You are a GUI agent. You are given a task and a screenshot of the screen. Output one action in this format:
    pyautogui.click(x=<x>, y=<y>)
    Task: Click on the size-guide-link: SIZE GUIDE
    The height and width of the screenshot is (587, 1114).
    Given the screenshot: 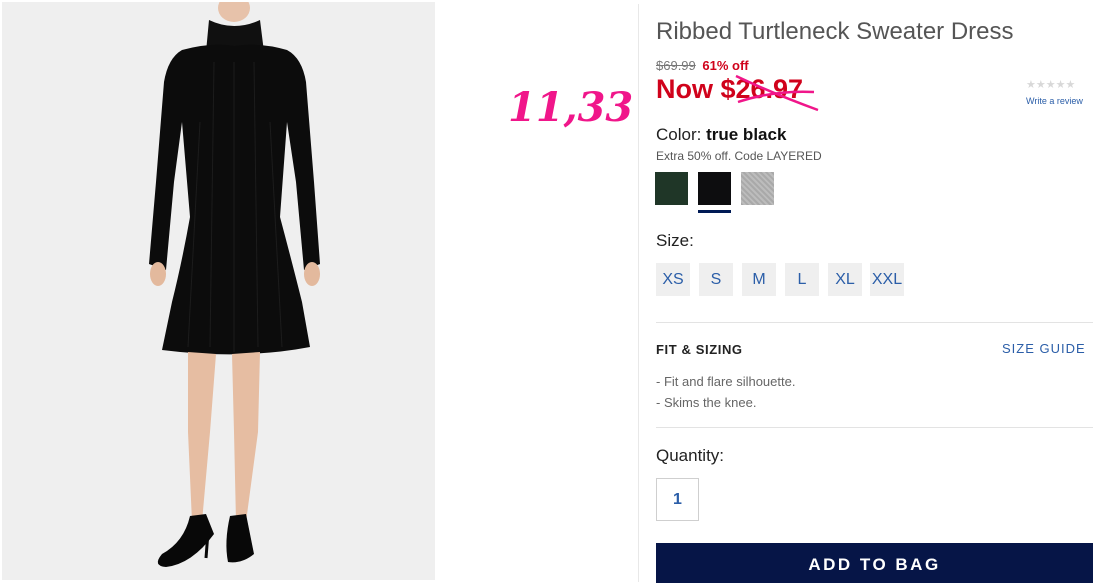 What is the action you would take?
    pyautogui.click(x=1044, y=348)
    